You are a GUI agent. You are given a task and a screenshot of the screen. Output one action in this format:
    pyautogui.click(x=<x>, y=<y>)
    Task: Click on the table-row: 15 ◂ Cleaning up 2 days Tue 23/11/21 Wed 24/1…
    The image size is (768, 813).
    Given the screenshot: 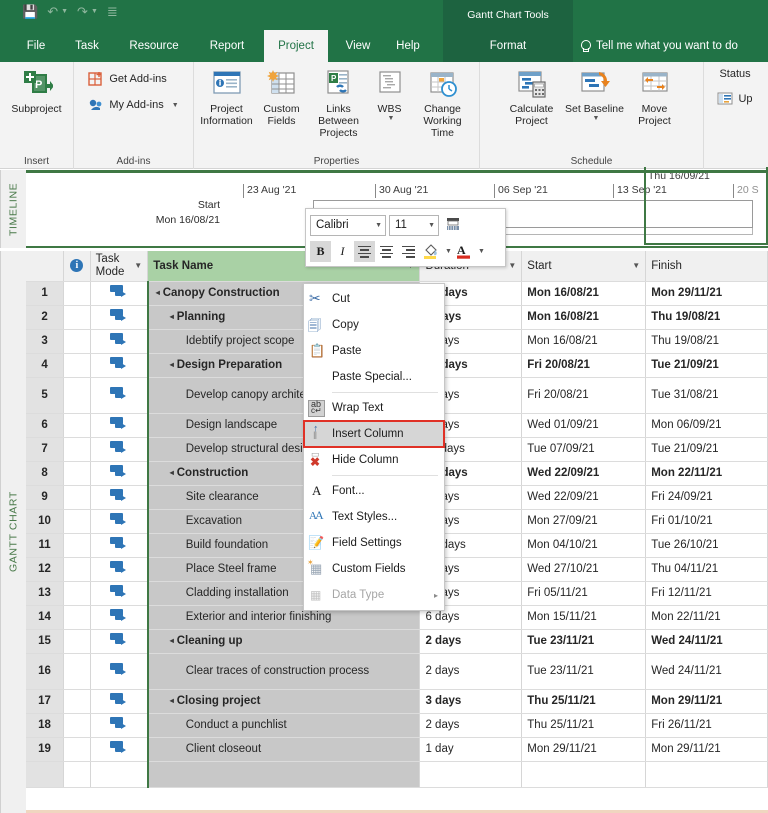 What is the action you would take?
    pyautogui.click(x=397, y=641)
    